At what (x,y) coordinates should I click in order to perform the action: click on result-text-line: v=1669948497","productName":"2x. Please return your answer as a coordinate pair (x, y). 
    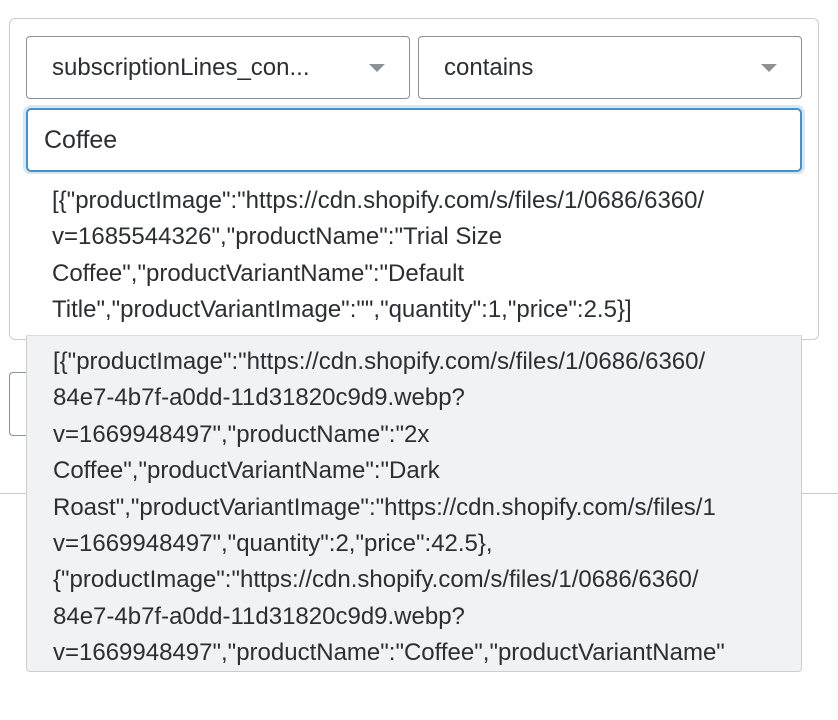
    Looking at the image, I should click on (241, 434).